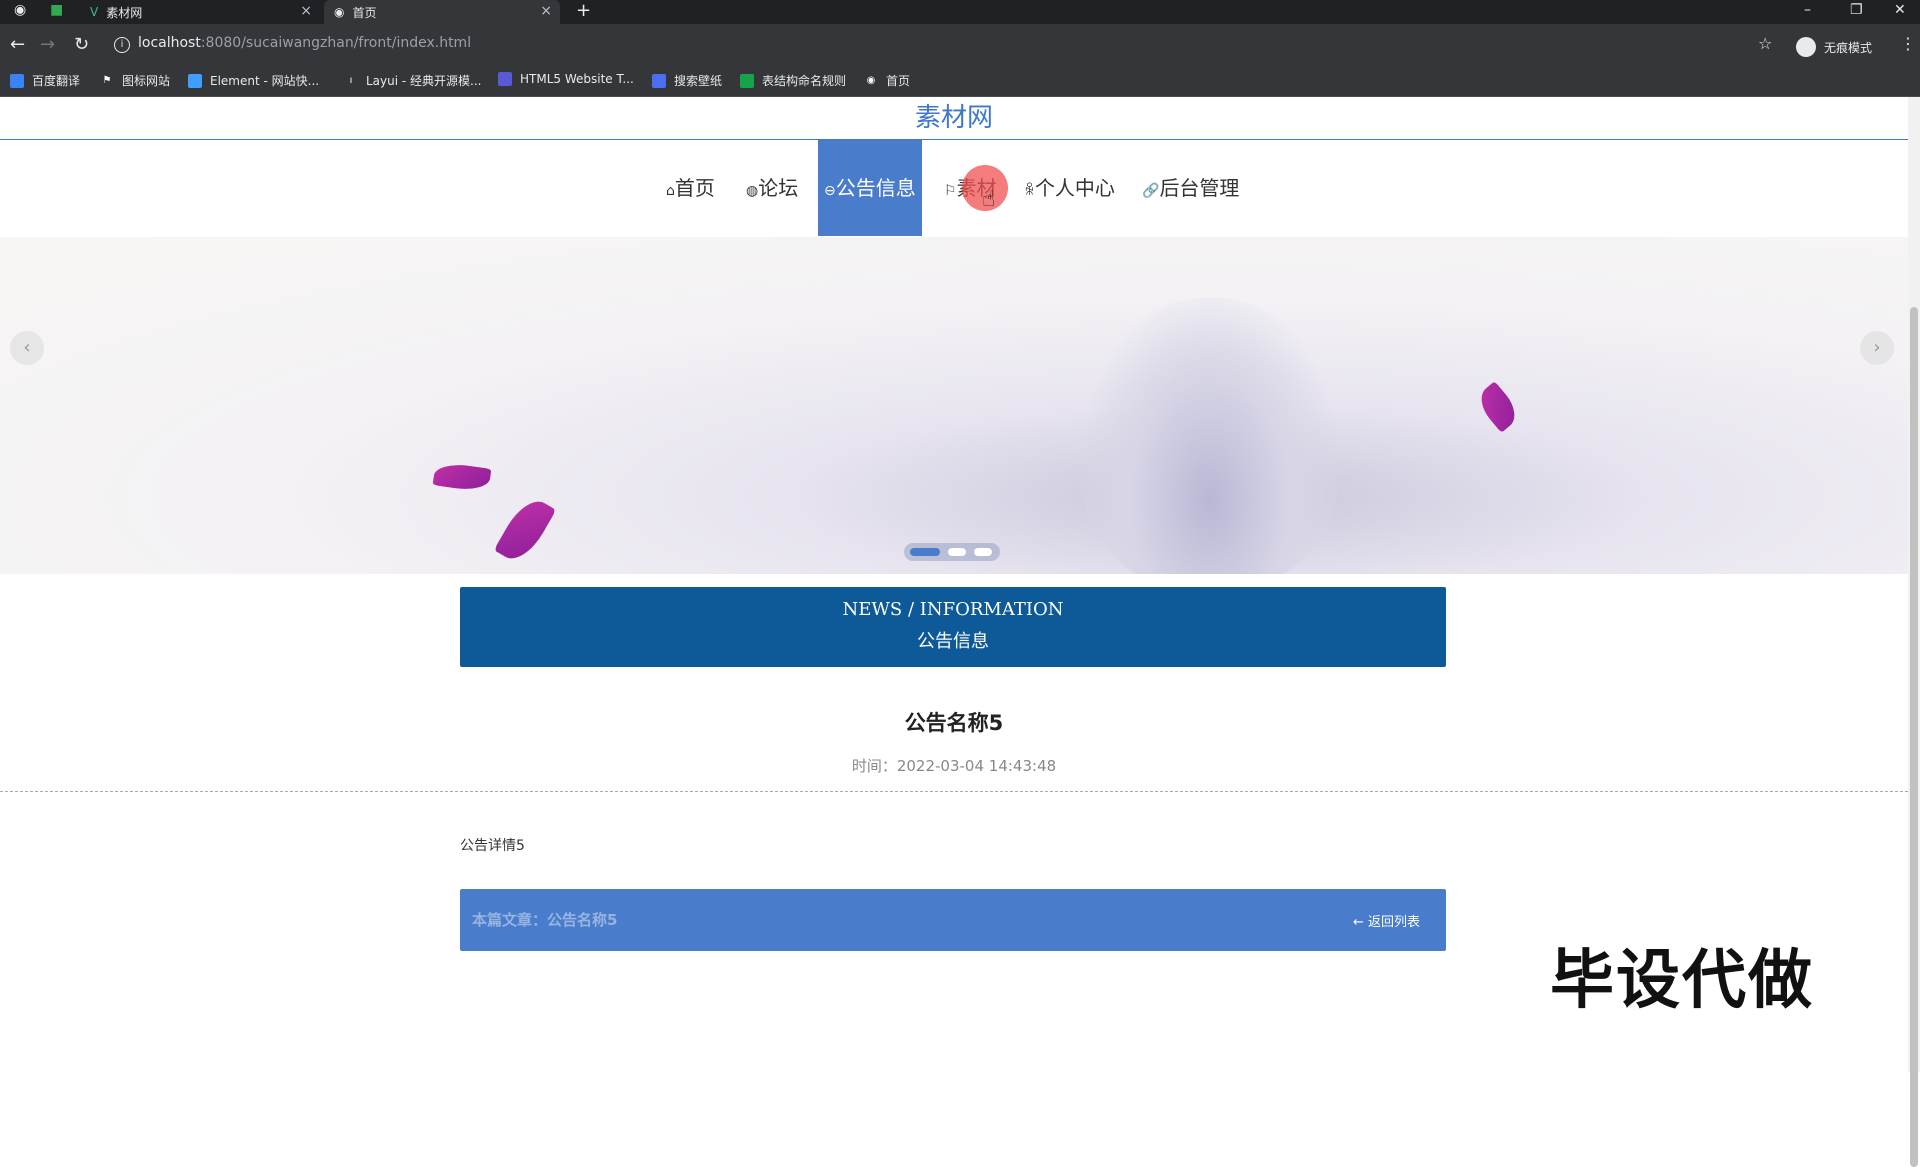 The width and height of the screenshot is (1920, 1167). What do you see at coordinates (953, 920) in the screenshot?
I see `article-footer-bar: 本篇文章：公告名称5 ← 返回列表` at bounding box center [953, 920].